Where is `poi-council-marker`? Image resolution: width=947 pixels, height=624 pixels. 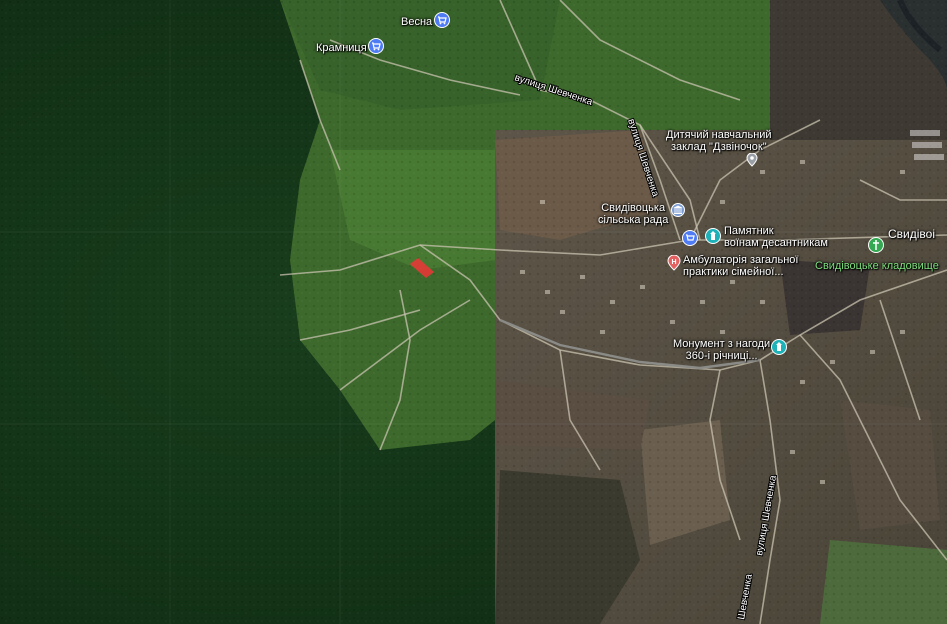
poi-council-marker is located at coordinates (678, 212).